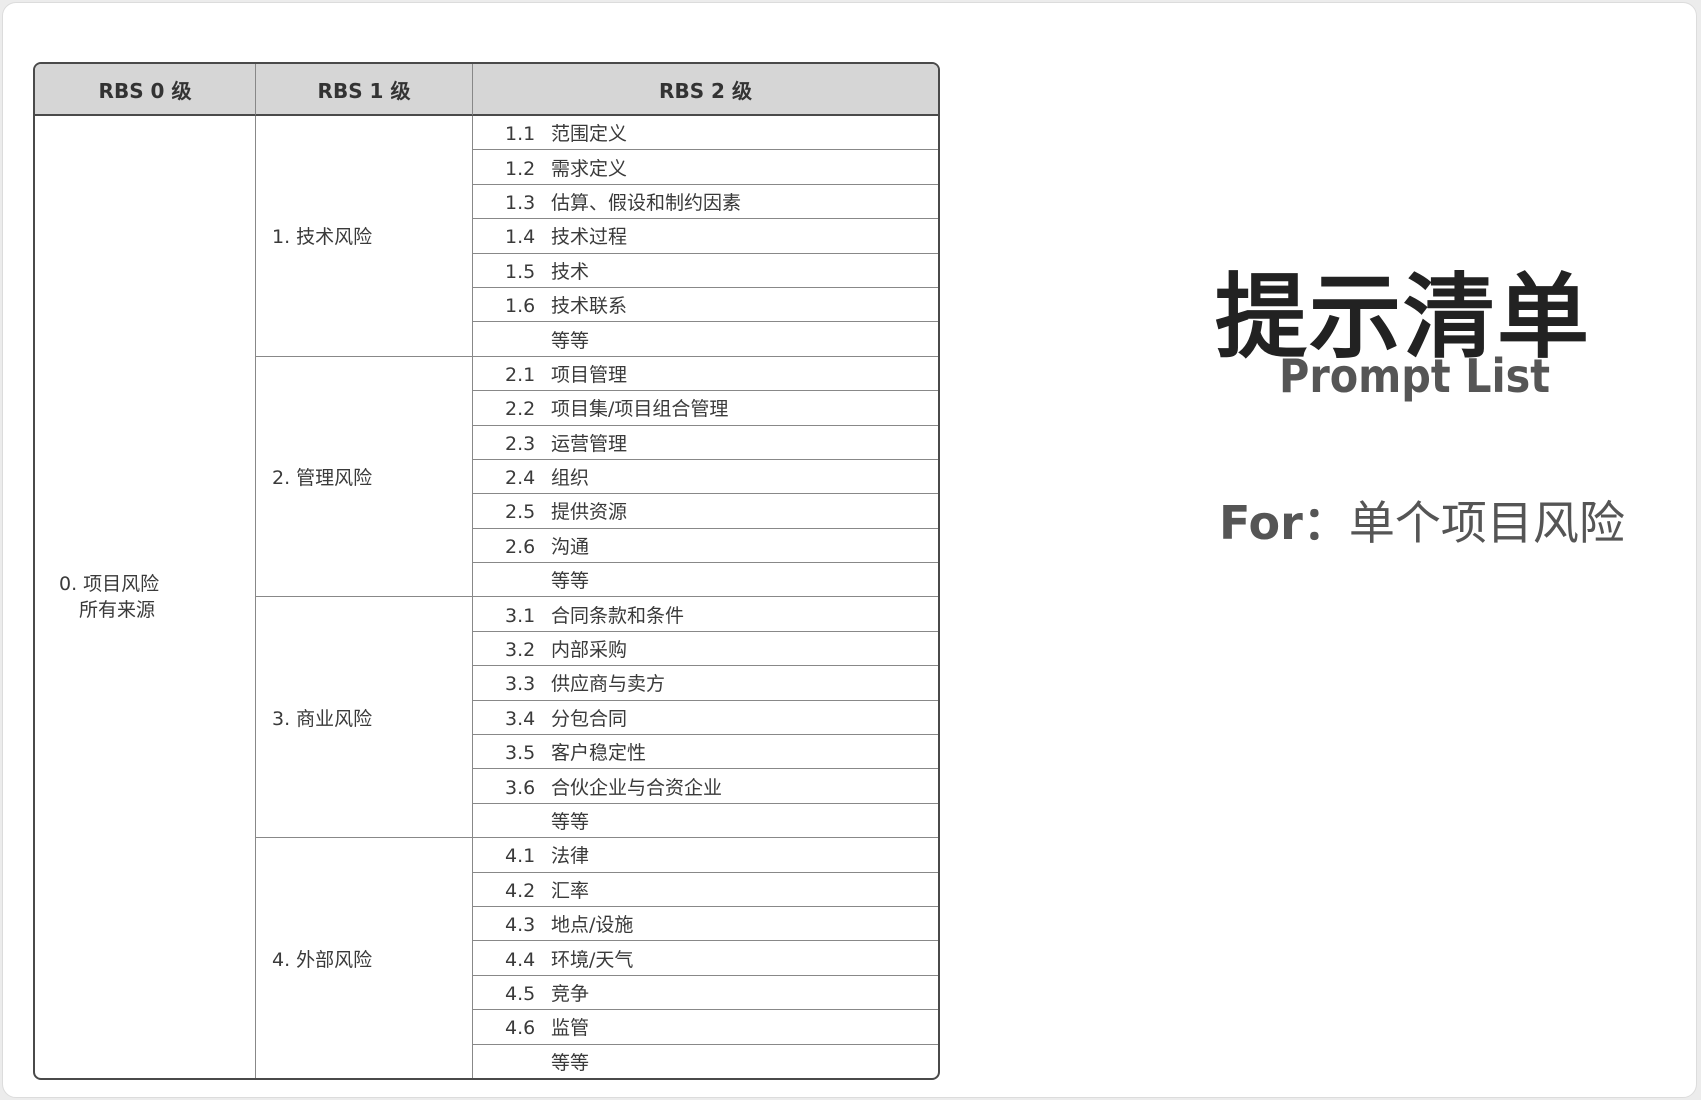 The image size is (1701, 1100). I want to click on rbs2-item-text: 客户稳定性, so click(599, 753).